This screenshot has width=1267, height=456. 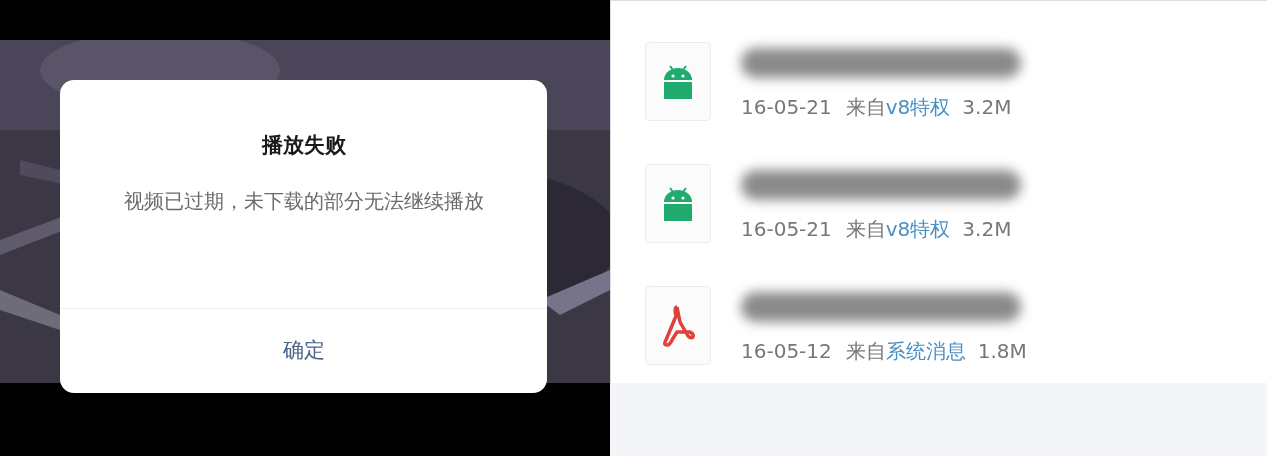 I want to click on dialog-message: 视频已过期，未下载的部分无法继续播放, so click(x=303, y=201).